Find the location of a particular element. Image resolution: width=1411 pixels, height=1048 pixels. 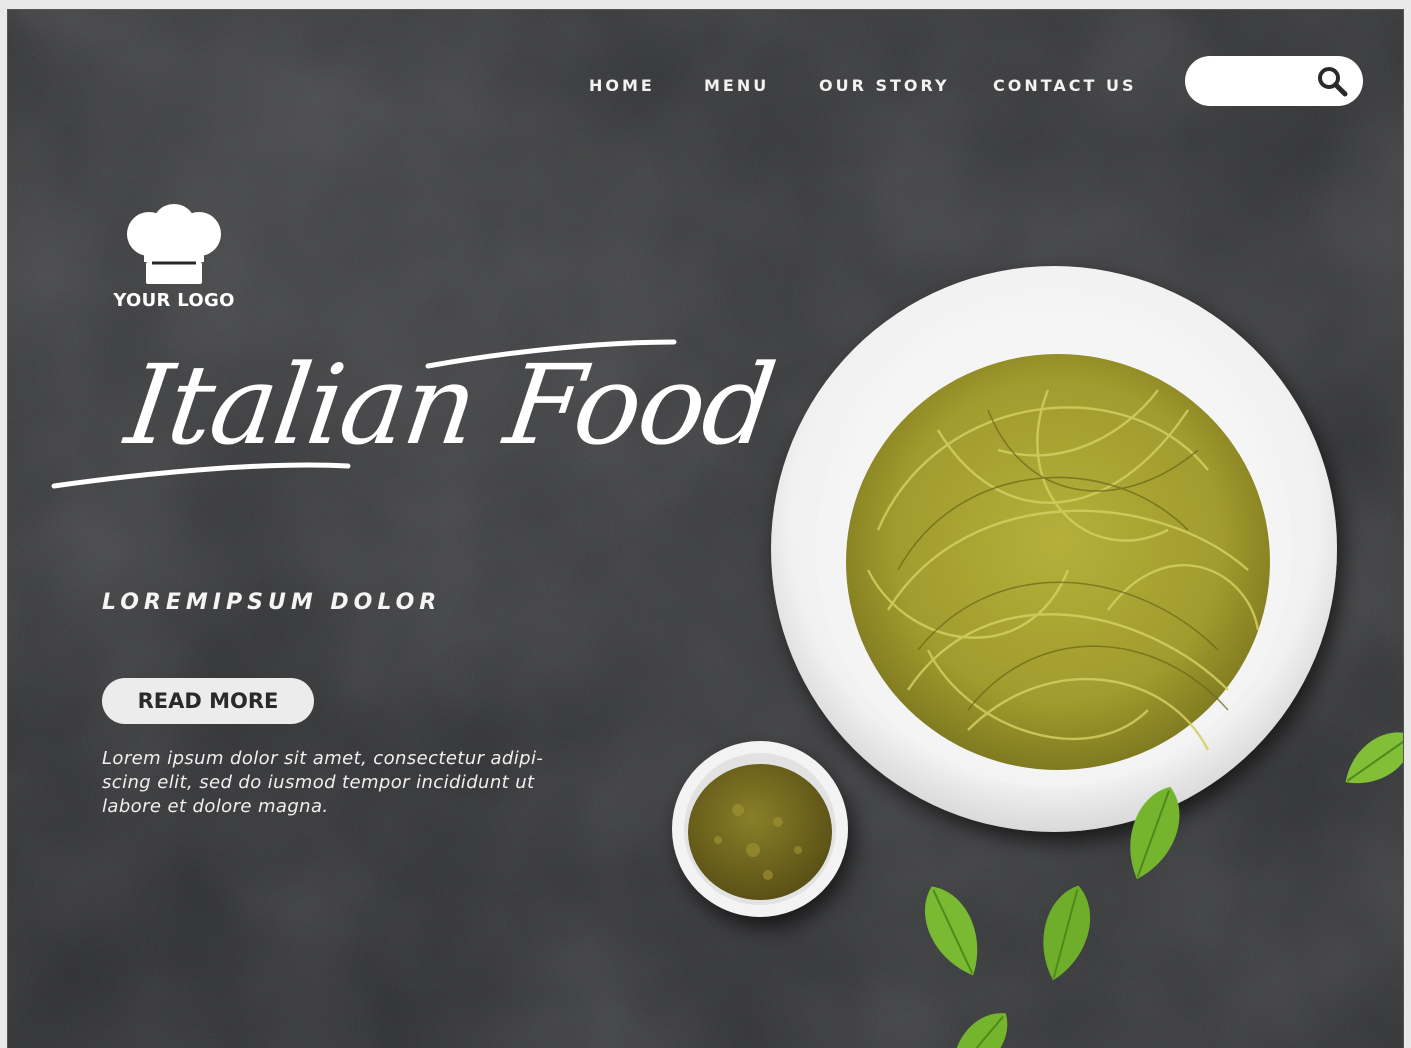

read-more-button: READ MORE is located at coordinates (208, 701).